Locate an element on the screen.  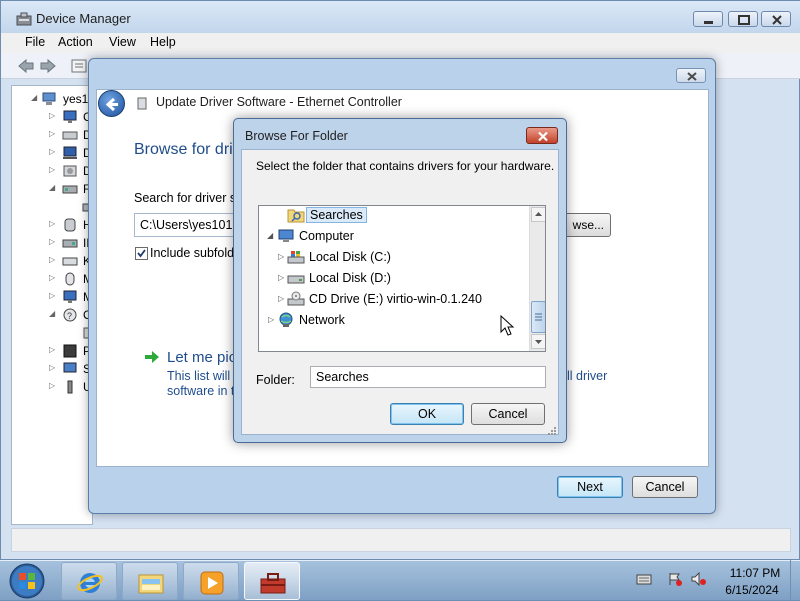
tree-item: ▷ P is located at coordinates (52, 351).